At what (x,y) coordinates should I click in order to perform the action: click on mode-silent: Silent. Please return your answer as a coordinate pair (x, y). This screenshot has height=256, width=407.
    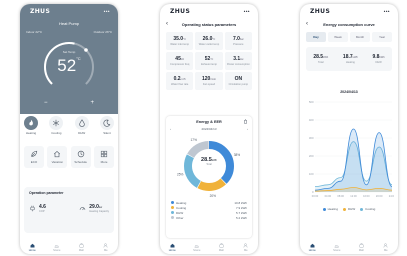
    Looking at the image, I should click on (106, 125).